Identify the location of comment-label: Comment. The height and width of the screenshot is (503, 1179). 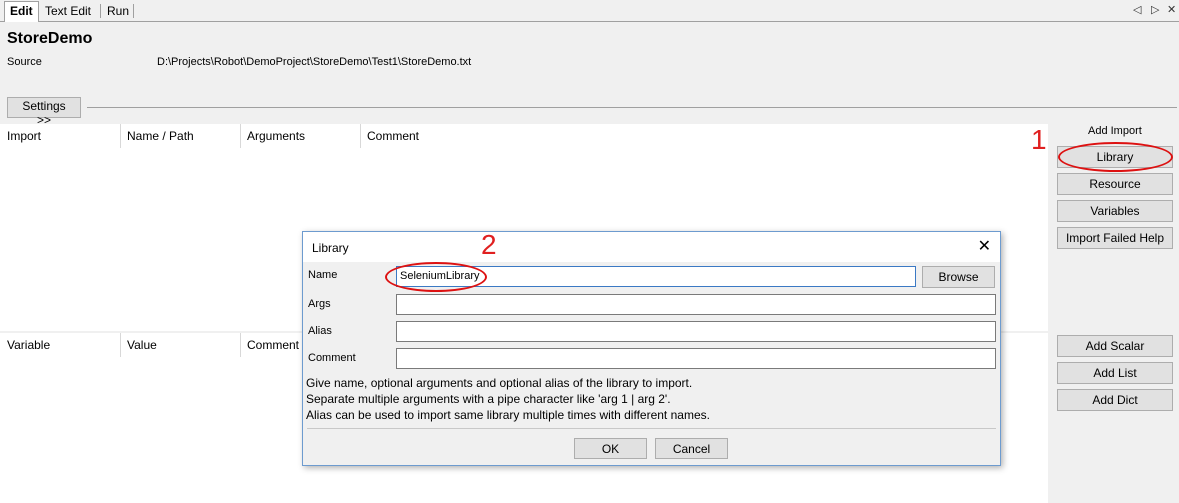
(332, 358).